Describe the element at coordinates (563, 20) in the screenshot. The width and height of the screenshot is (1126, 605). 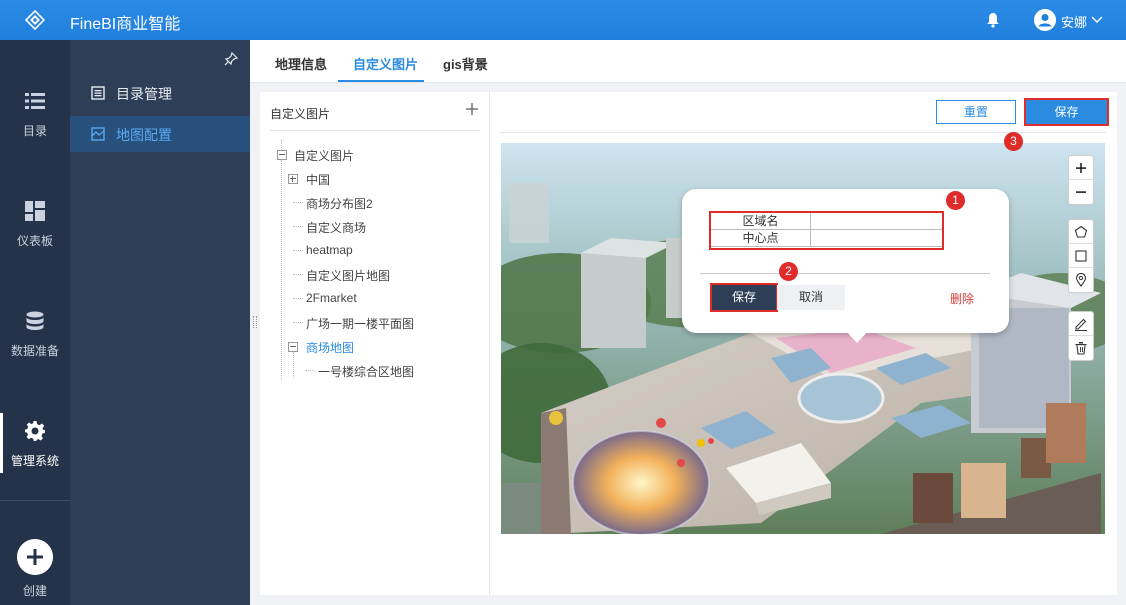
I see `top-bar: FineBI商业智能 安娜` at that location.